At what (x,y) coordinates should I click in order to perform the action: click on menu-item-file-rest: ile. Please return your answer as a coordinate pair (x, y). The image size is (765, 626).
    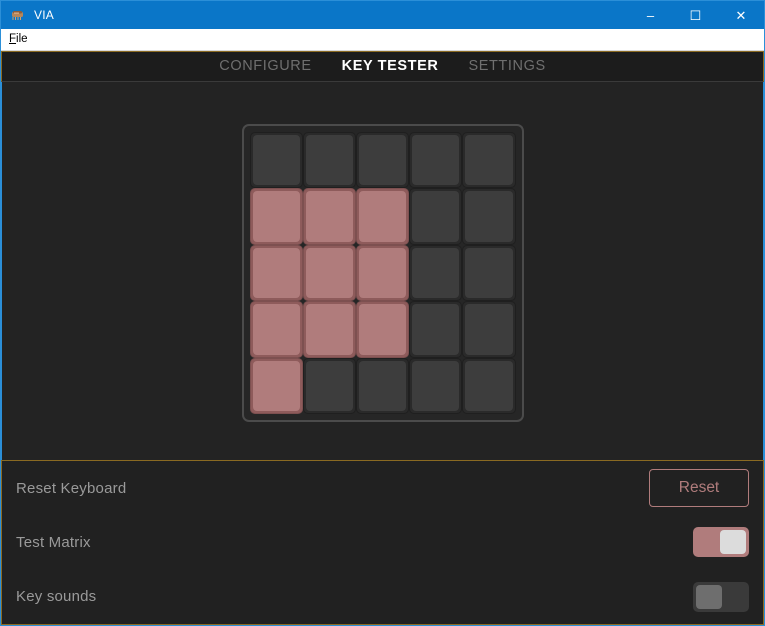
    Looking at the image, I should click on (22, 38).